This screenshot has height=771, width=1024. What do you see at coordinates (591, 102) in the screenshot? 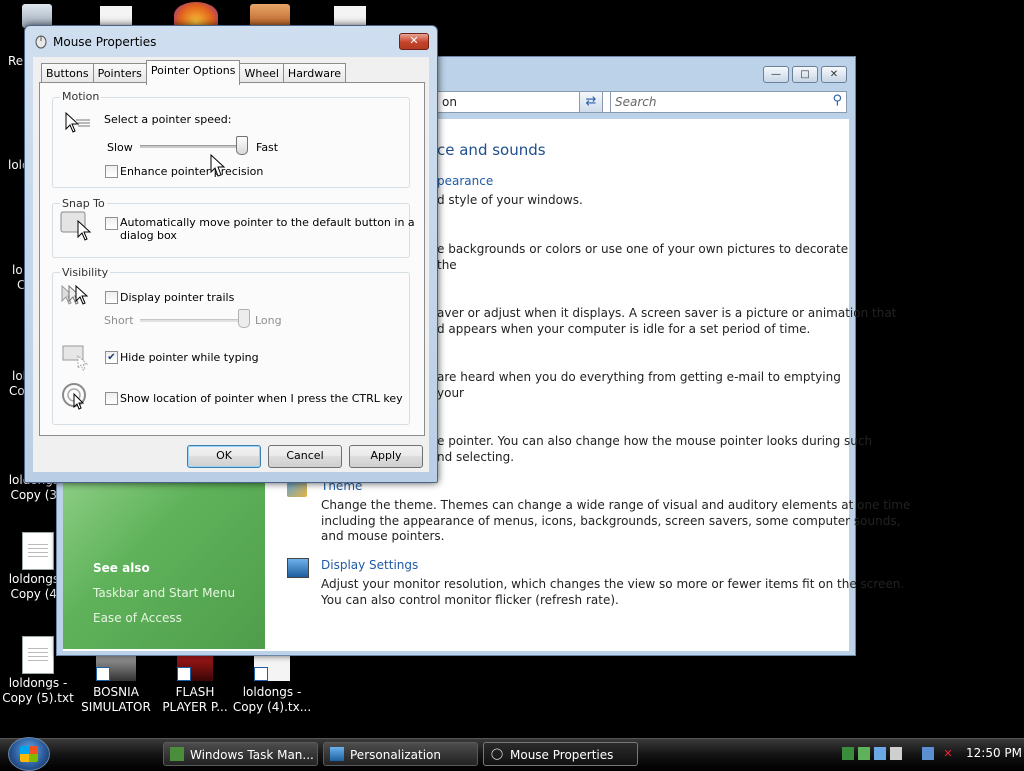
I see `refresh-icon: ⇄` at bounding box center [591, 102].